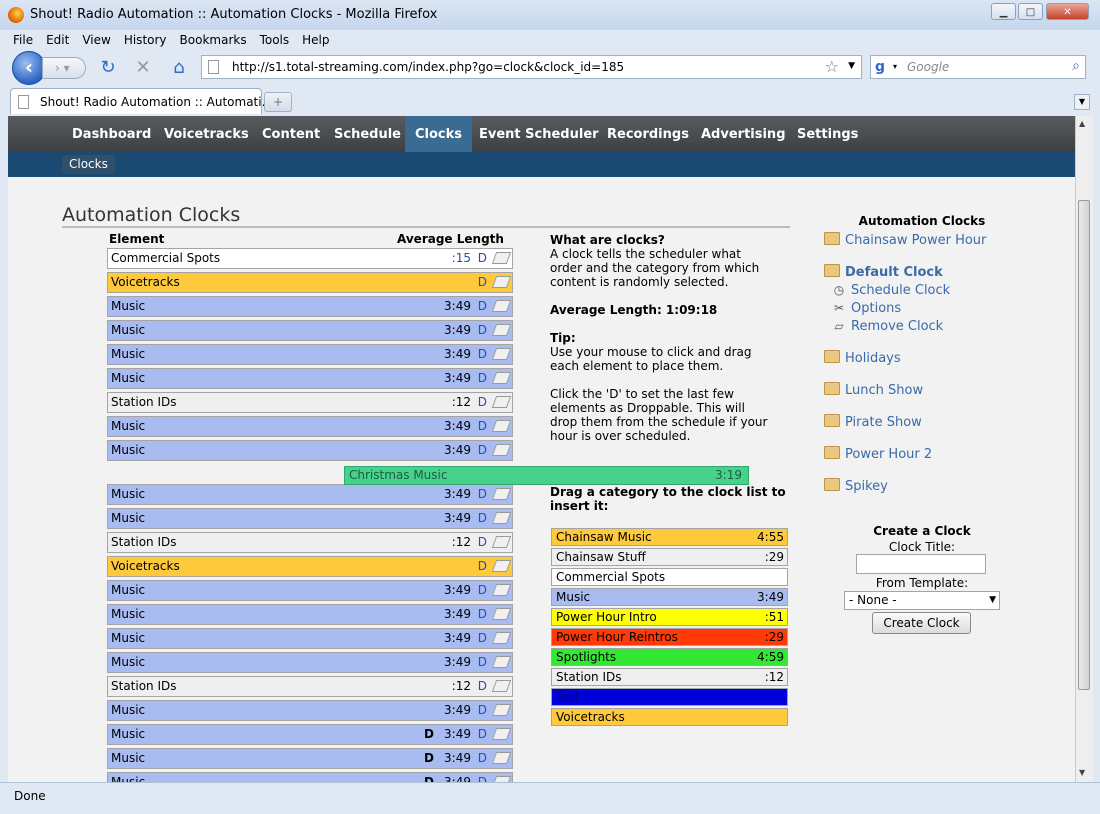 The image size is (1100, 814). What do you see at coordinates (856, 486) in the screenshot?
I see `clock-link-spikey: Spikey` at bounding box center [856, 486].